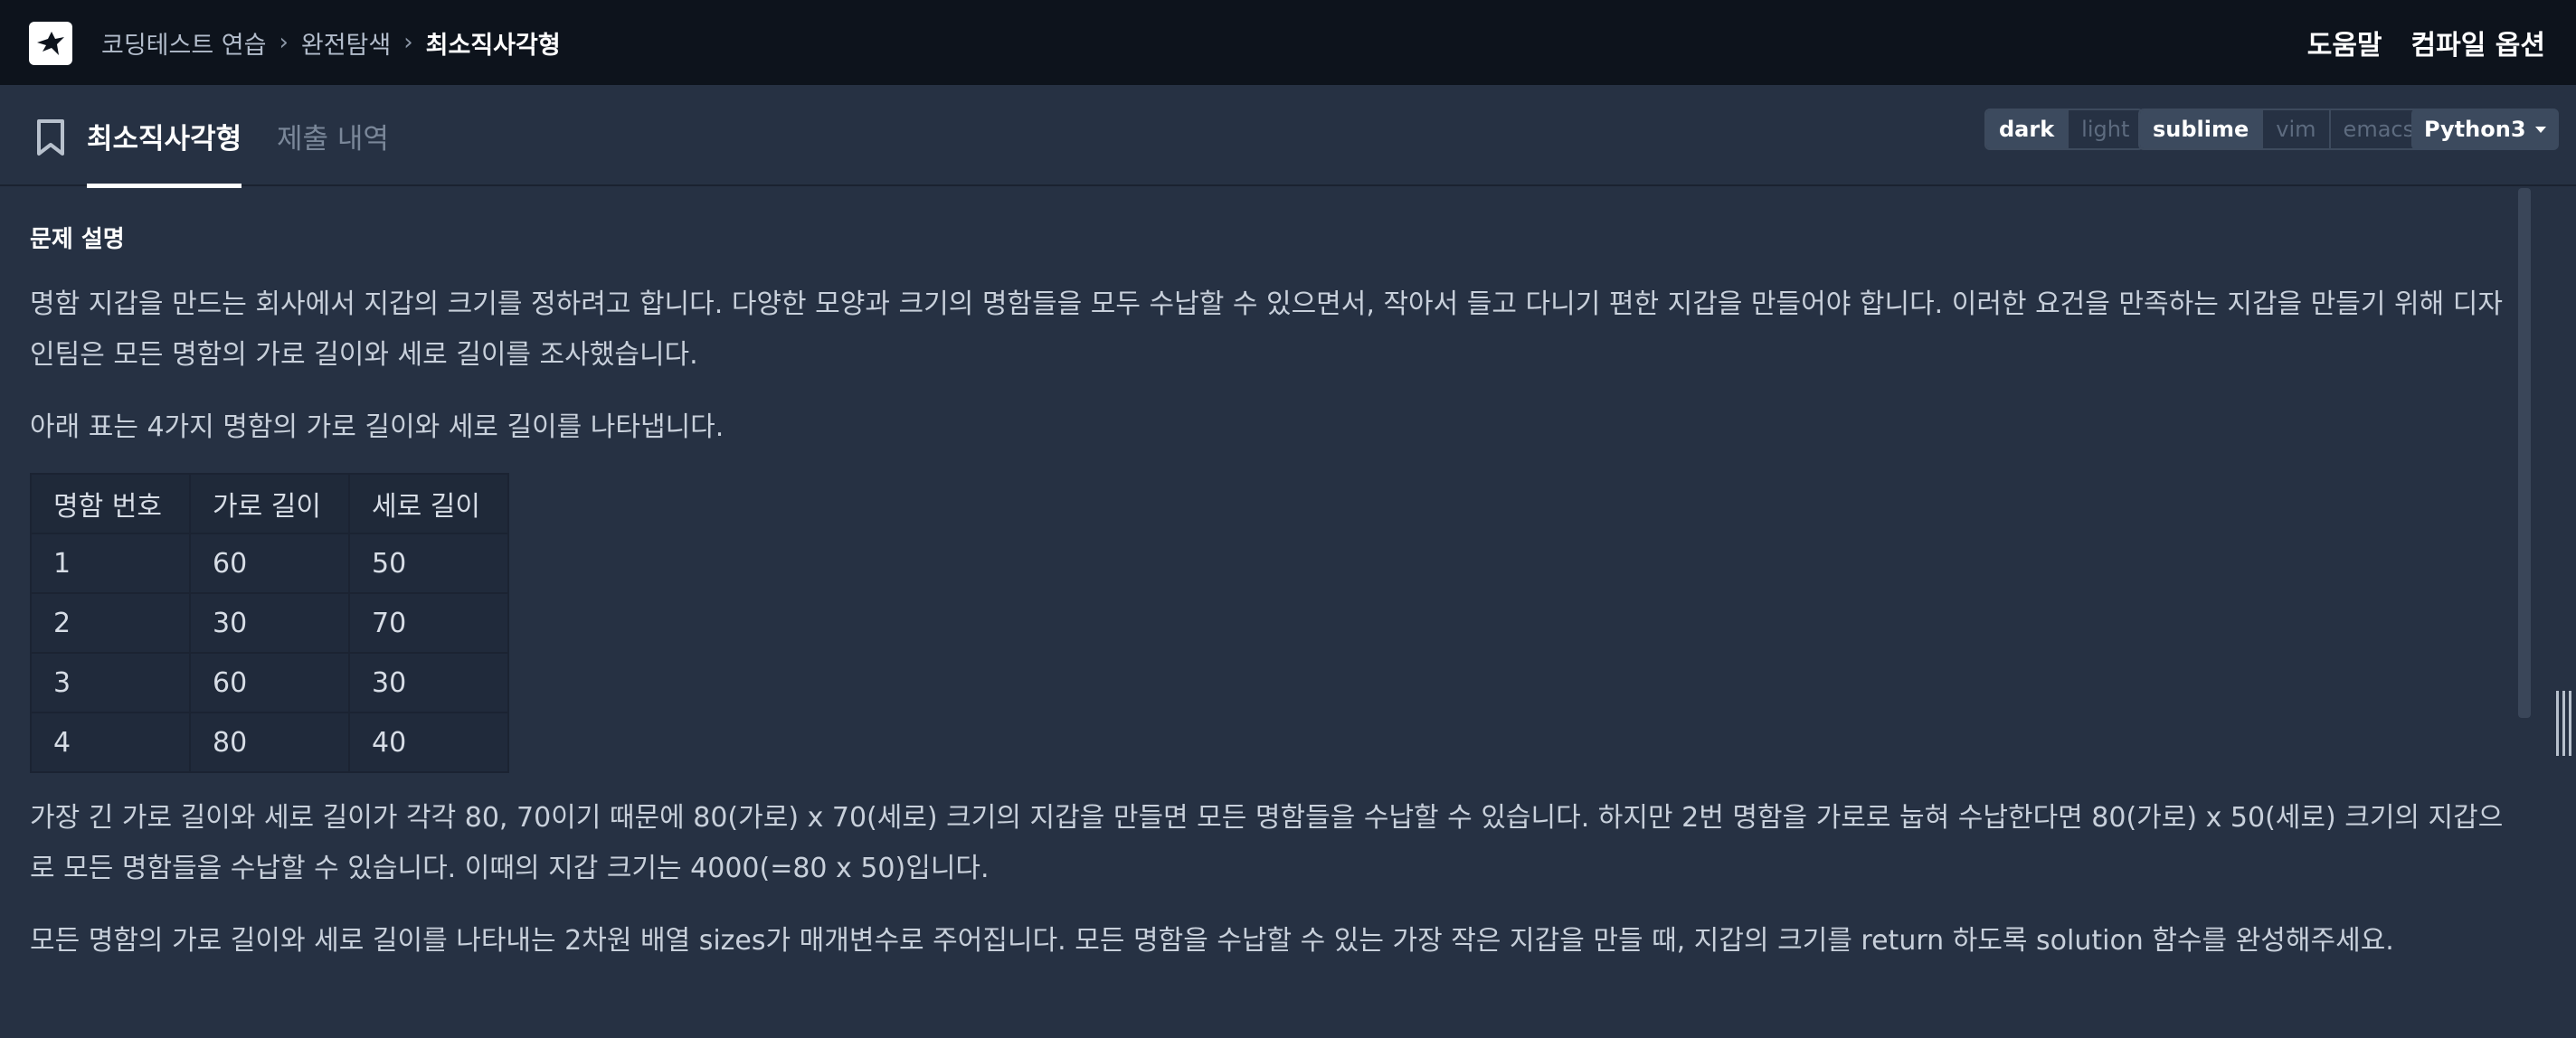 This screenshot has height=1038, width=2576. What do you see at coordinates (2104, 129) in the screenshot?
I see `theme-light-option: light` at bounding box center [2104, 129].